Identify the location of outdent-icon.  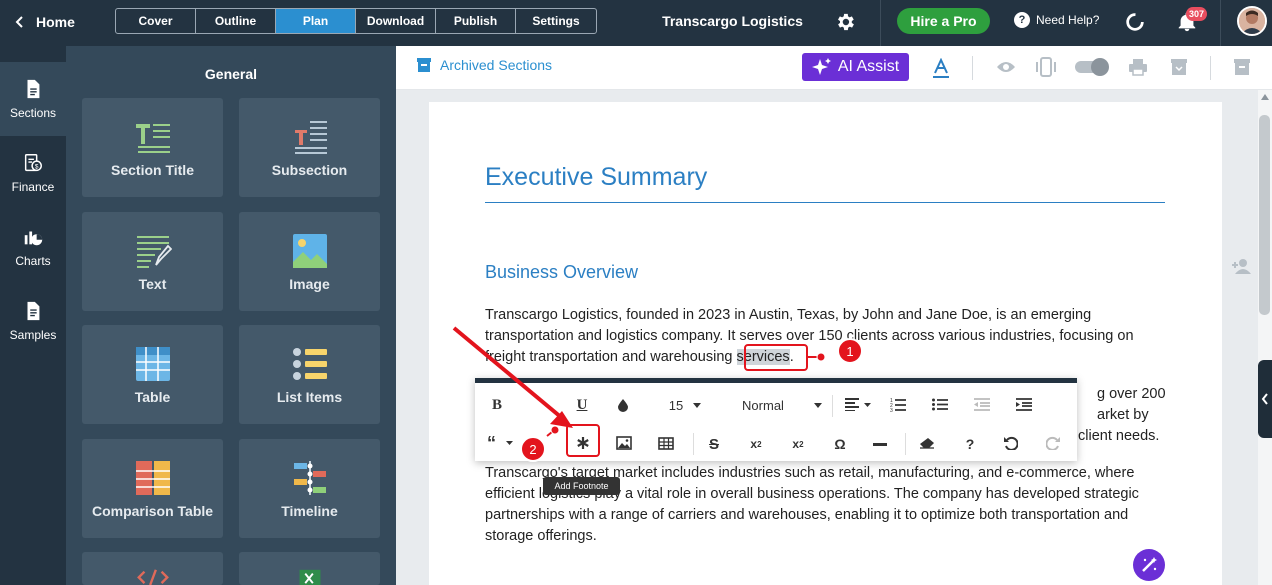
(982, 404).